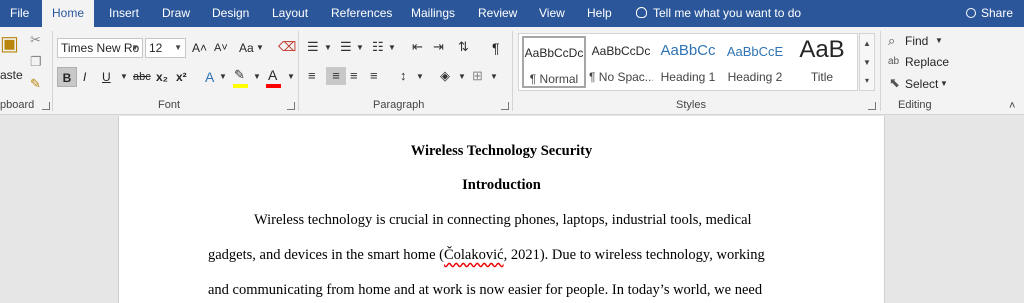 The image size is (1024, 303). I want to click on superscript-button: x², so click(181, 77).